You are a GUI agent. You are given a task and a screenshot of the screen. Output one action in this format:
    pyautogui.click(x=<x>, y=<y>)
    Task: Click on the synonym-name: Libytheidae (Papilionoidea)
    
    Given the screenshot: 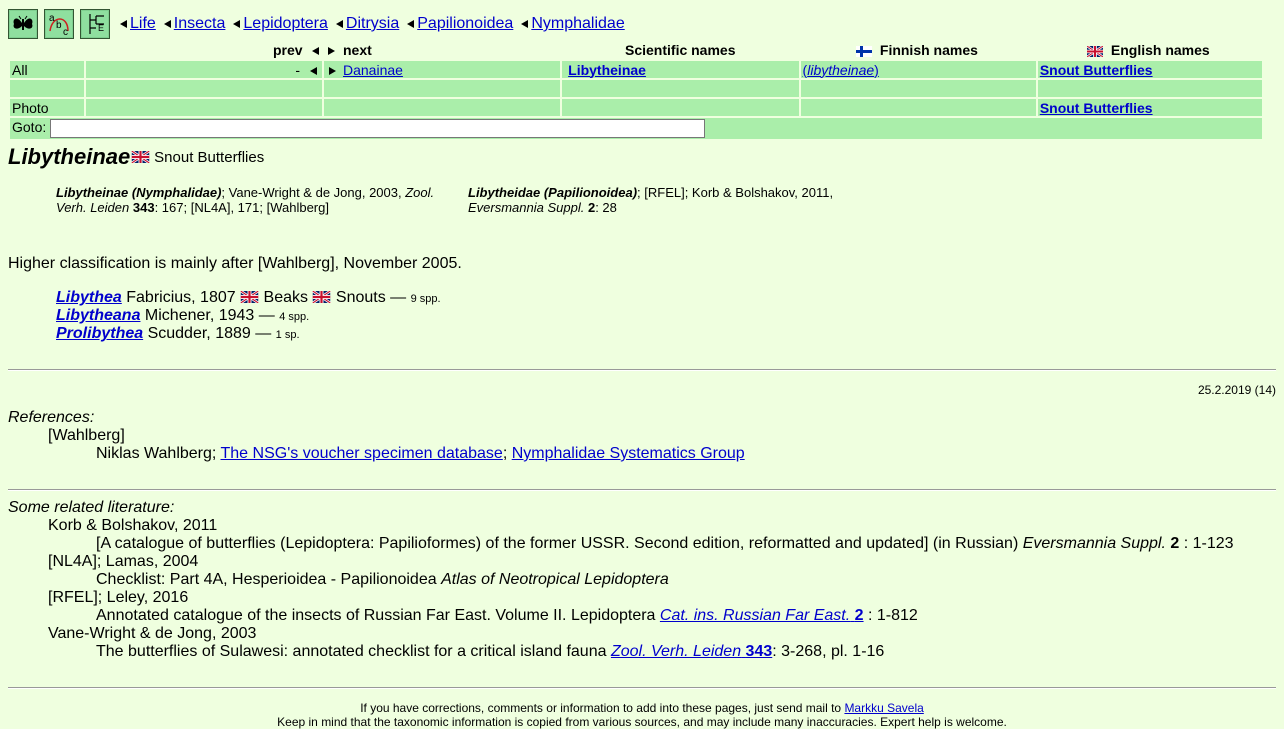 What is the action you would take?
    pyautogui.click(x=553, y=192)
    